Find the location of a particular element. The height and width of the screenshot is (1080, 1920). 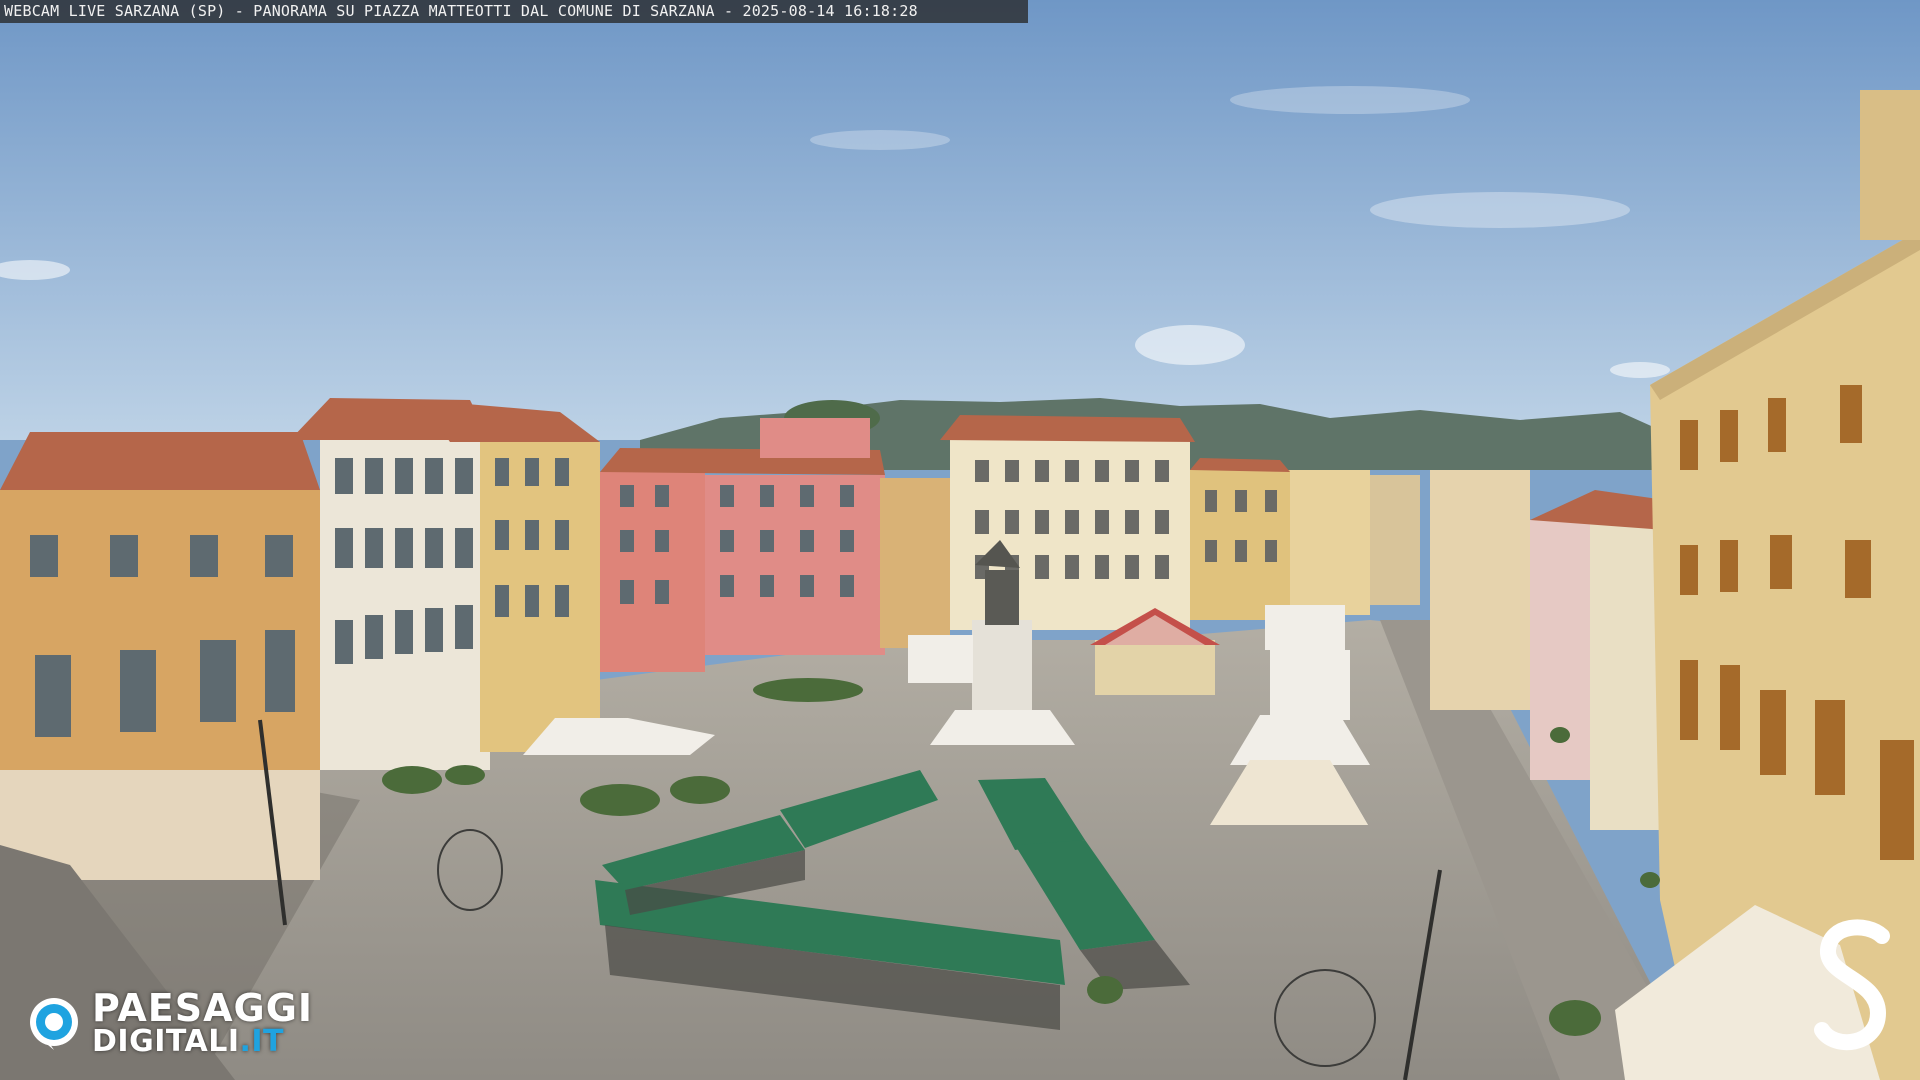

logo-brand-line2: DIGITALI.IT is located at coordinates (188, 1041).